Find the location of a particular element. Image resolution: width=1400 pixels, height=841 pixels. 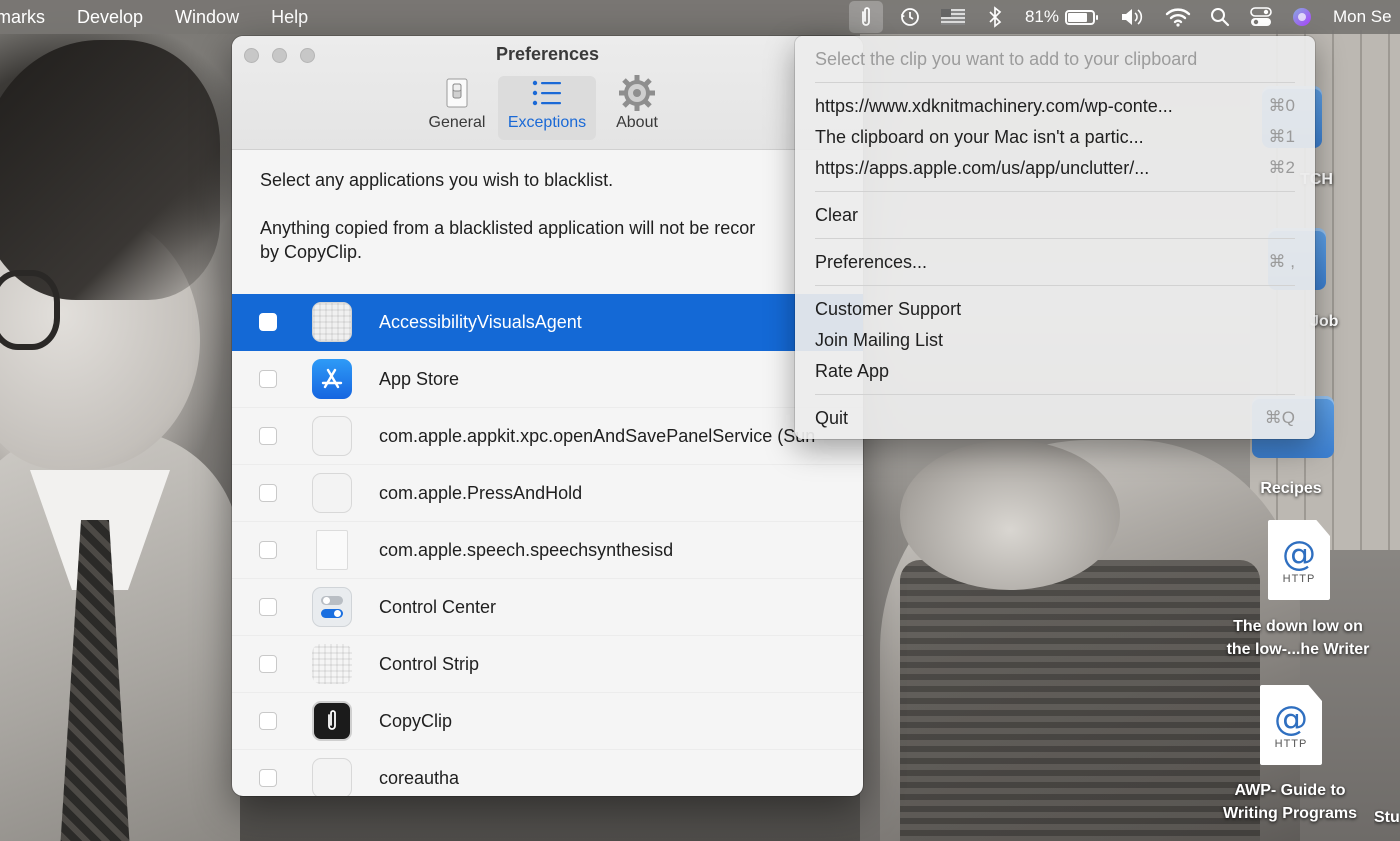

tab-about: About is located at coordinates (637, 107).